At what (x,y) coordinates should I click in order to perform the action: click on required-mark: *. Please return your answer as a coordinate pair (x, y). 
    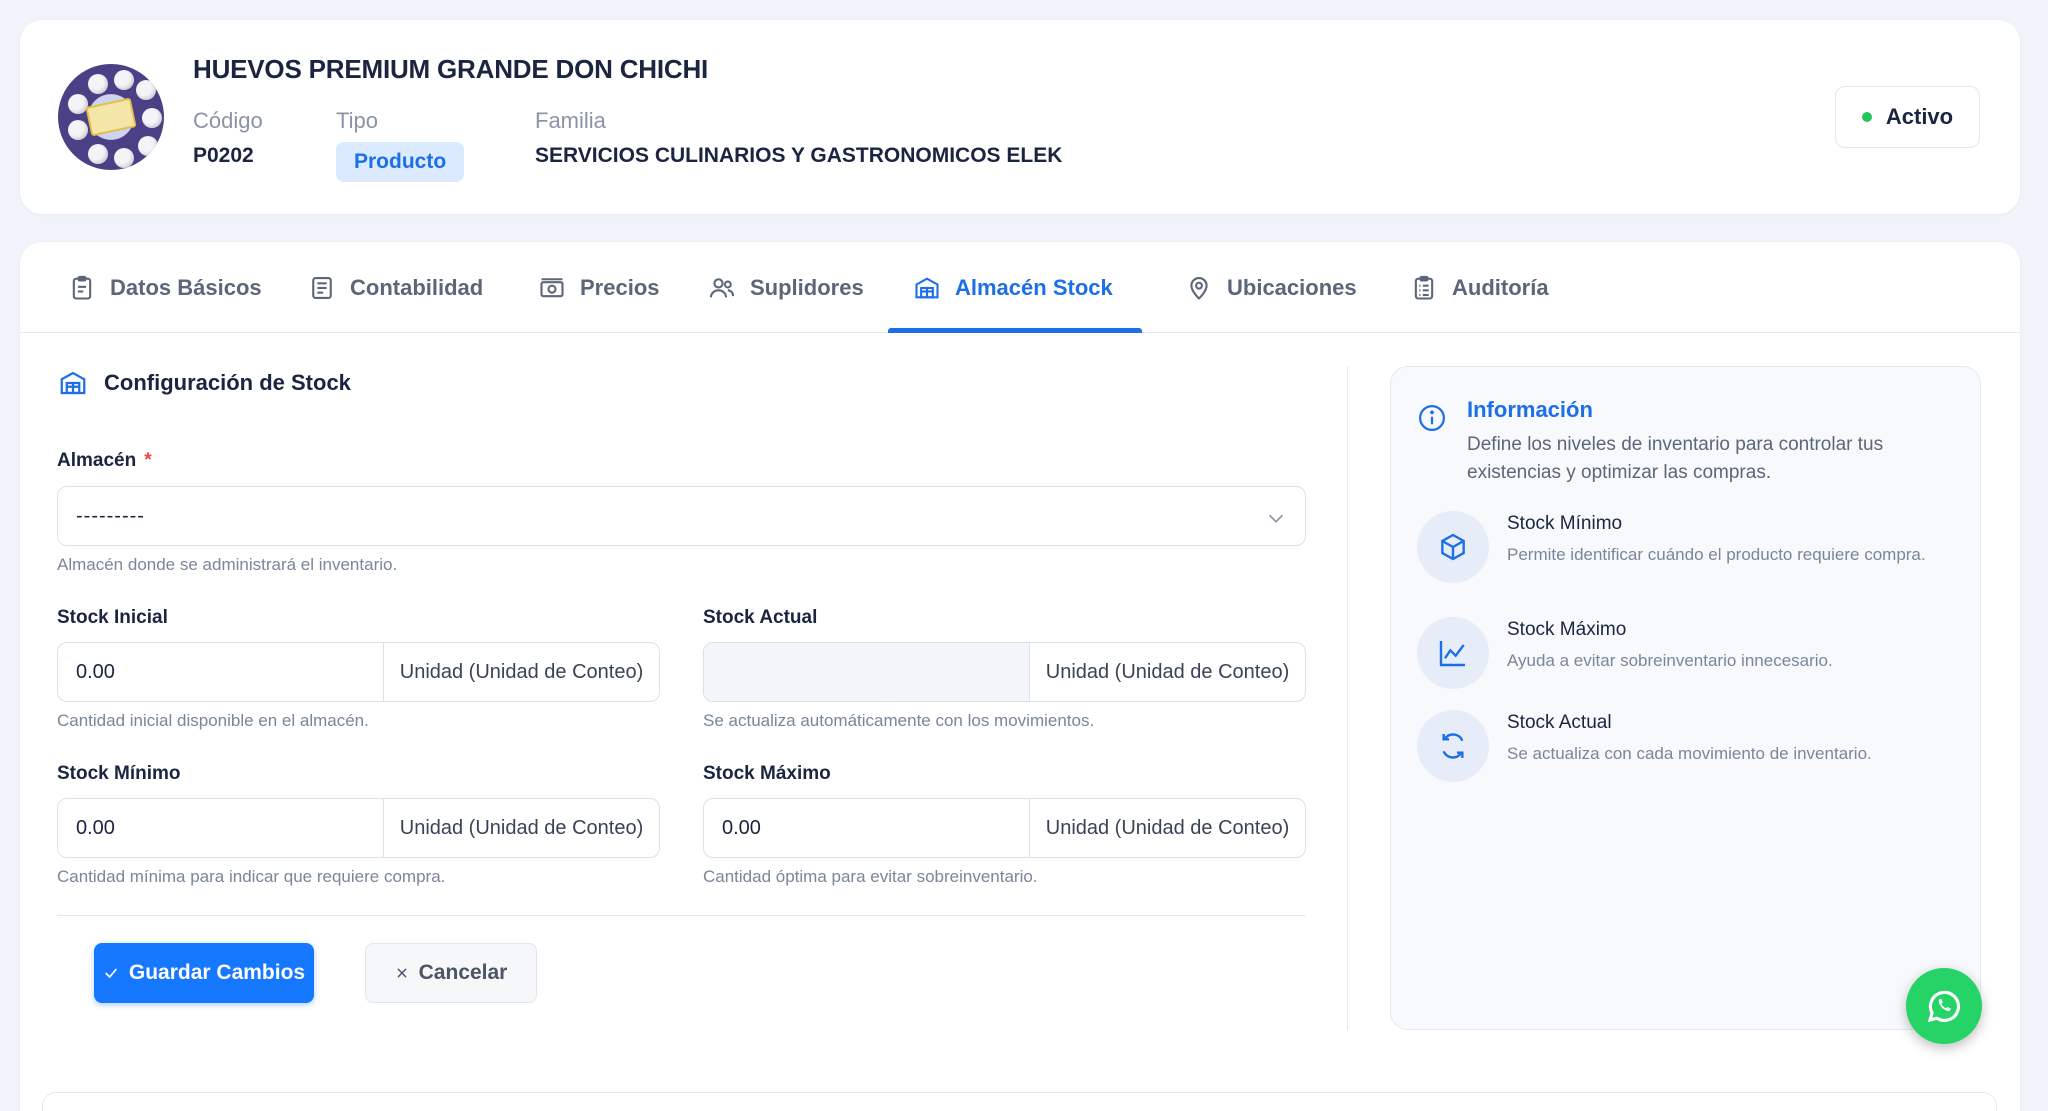
    Looking at the image, I should click on (148, 460).